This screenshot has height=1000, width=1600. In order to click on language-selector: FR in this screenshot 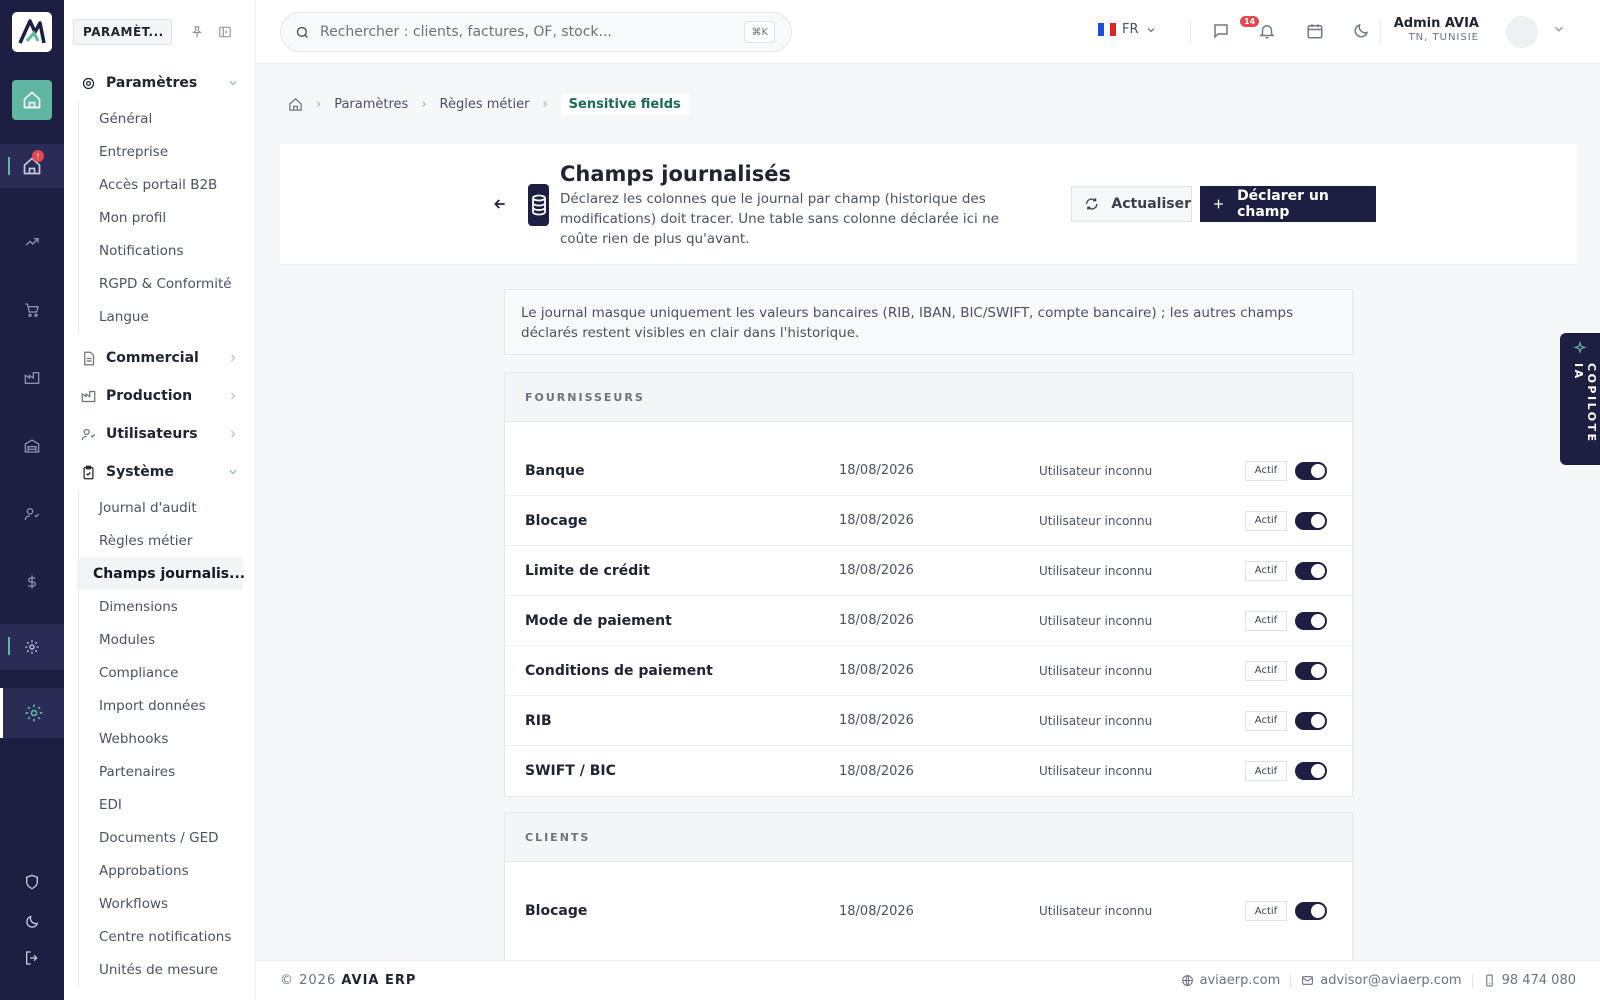, I will do `click(1127, 29)`.